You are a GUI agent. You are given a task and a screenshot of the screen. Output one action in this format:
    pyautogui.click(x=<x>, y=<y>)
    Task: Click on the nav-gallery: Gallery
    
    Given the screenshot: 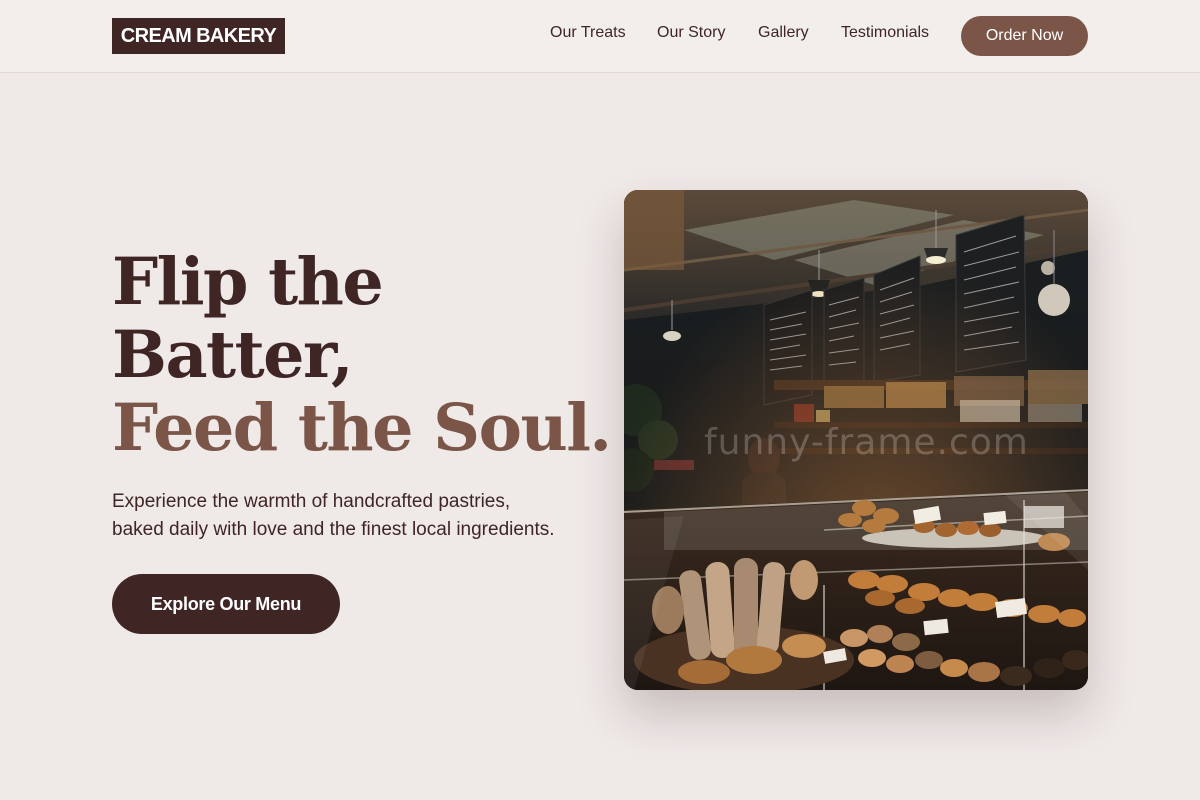 What is the action you would take?
    pyautogui.click(x=783, y=35)
    